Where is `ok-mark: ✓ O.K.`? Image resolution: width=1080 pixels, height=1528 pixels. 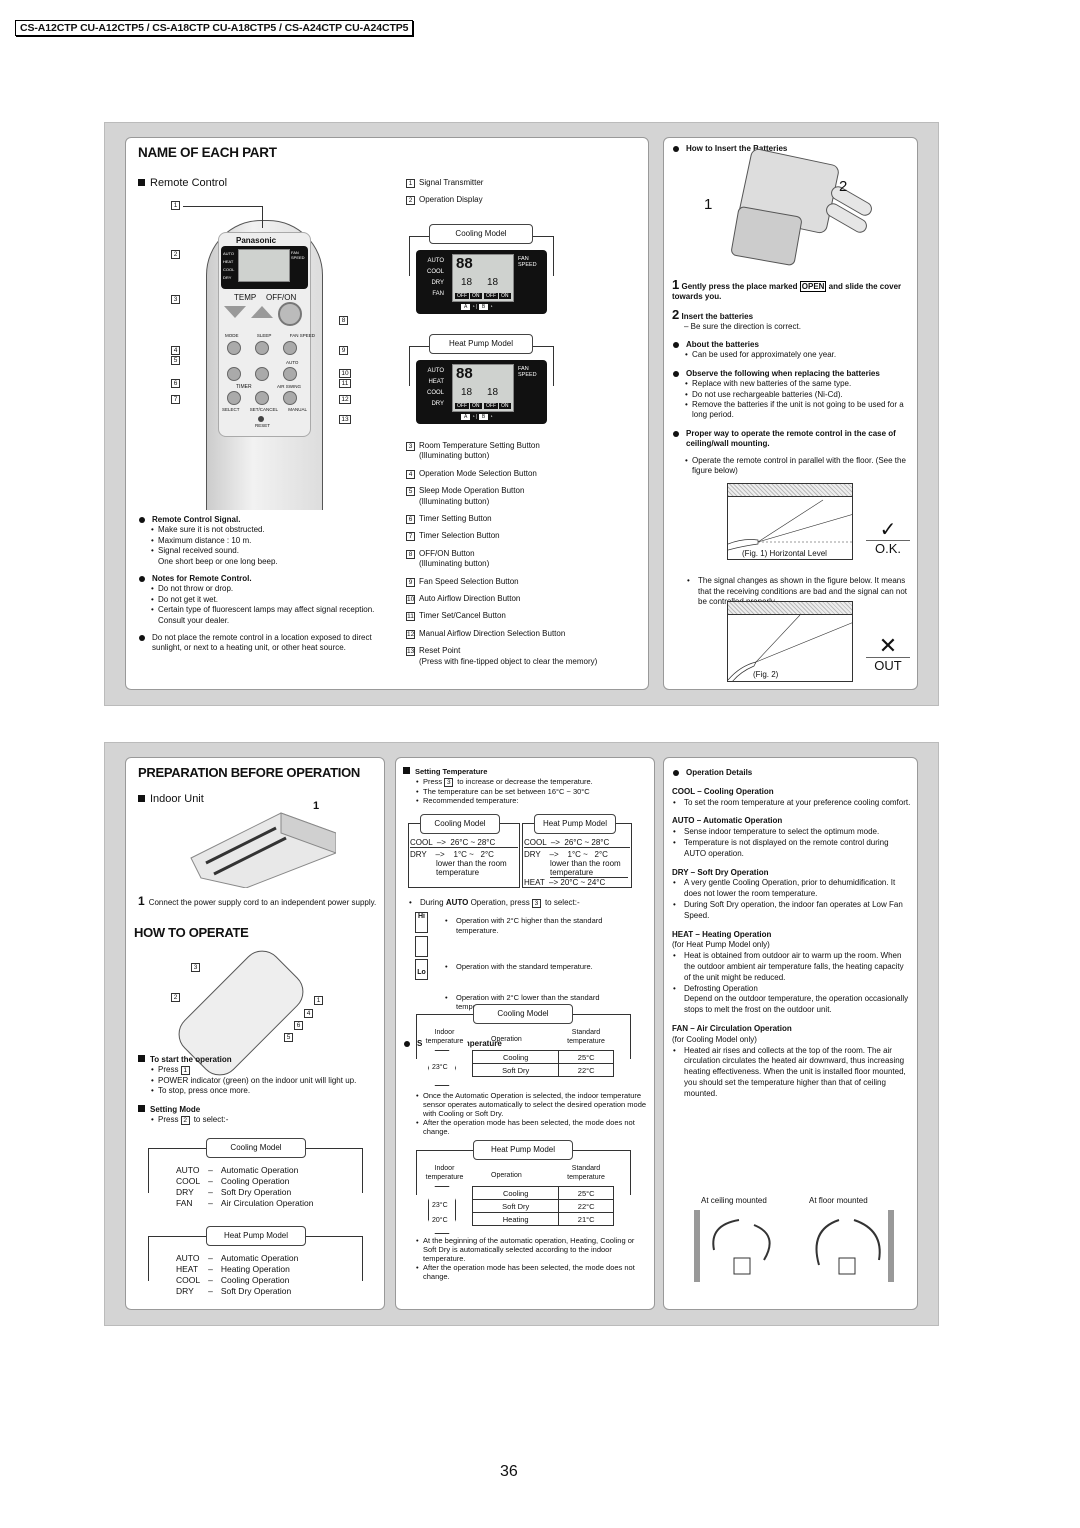
ok-mark: ✓ O.K. is located at coordinates (888, 538).